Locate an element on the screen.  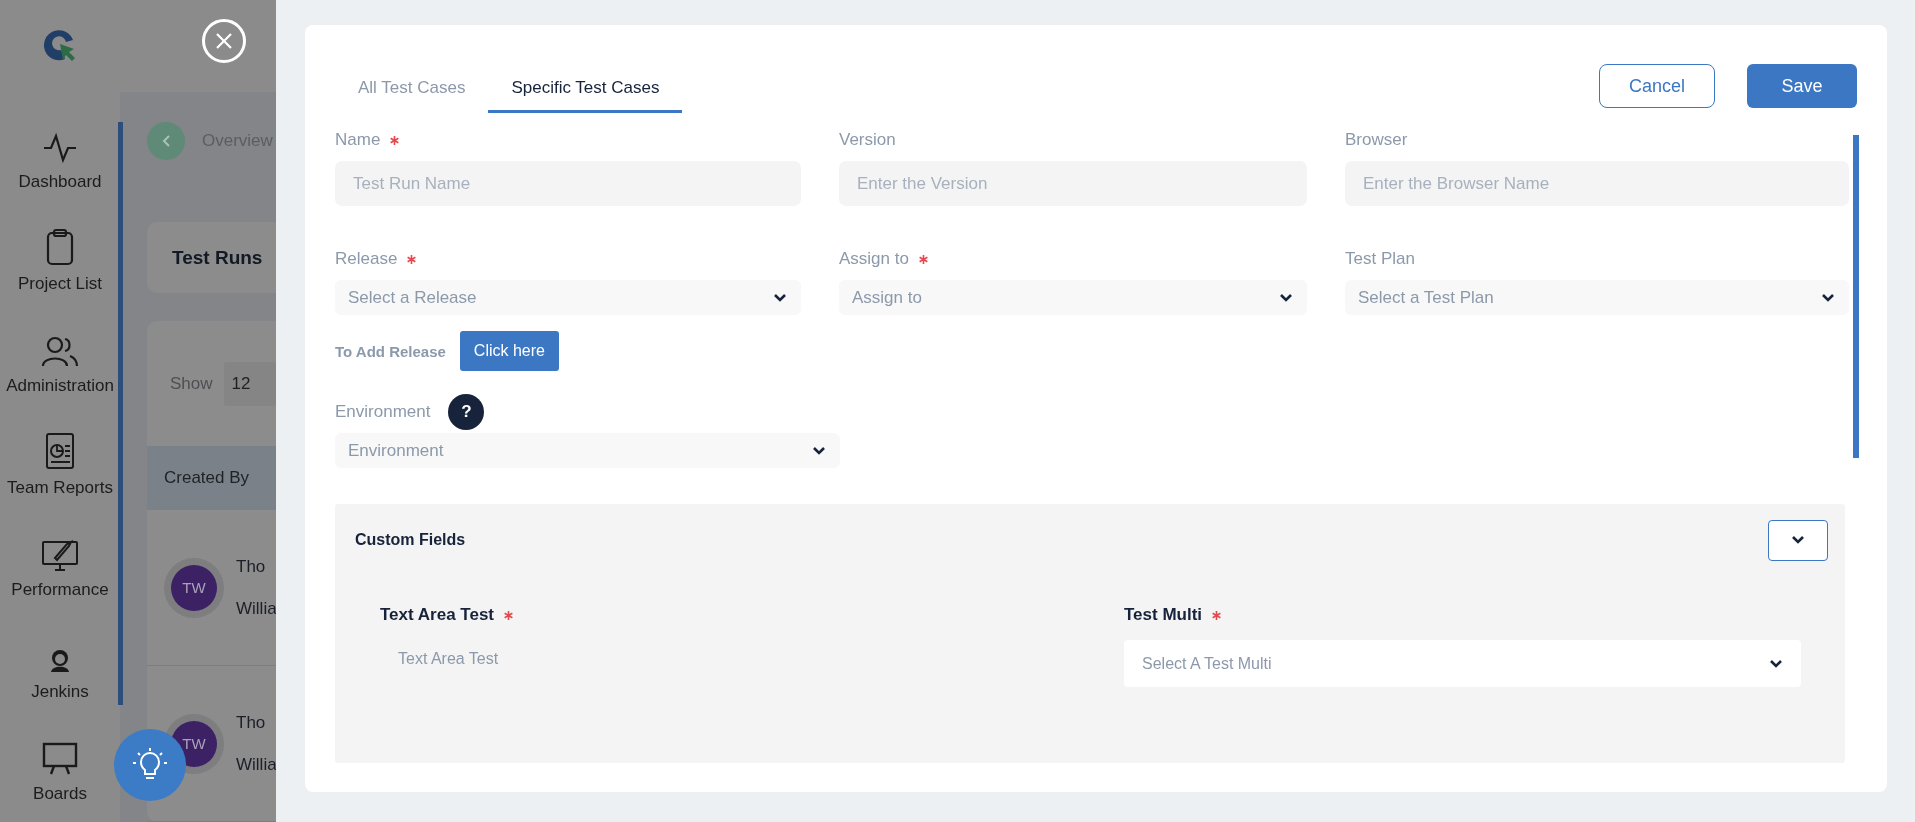
field-label: Test Multi is located at coordinates (1163, 615).